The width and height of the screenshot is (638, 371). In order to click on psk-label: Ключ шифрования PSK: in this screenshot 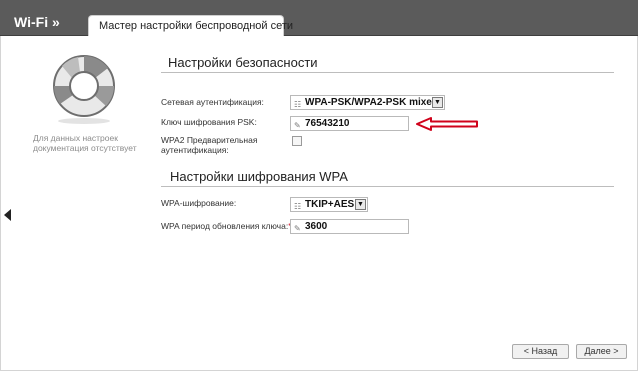, I will do `click(209, 122)`.